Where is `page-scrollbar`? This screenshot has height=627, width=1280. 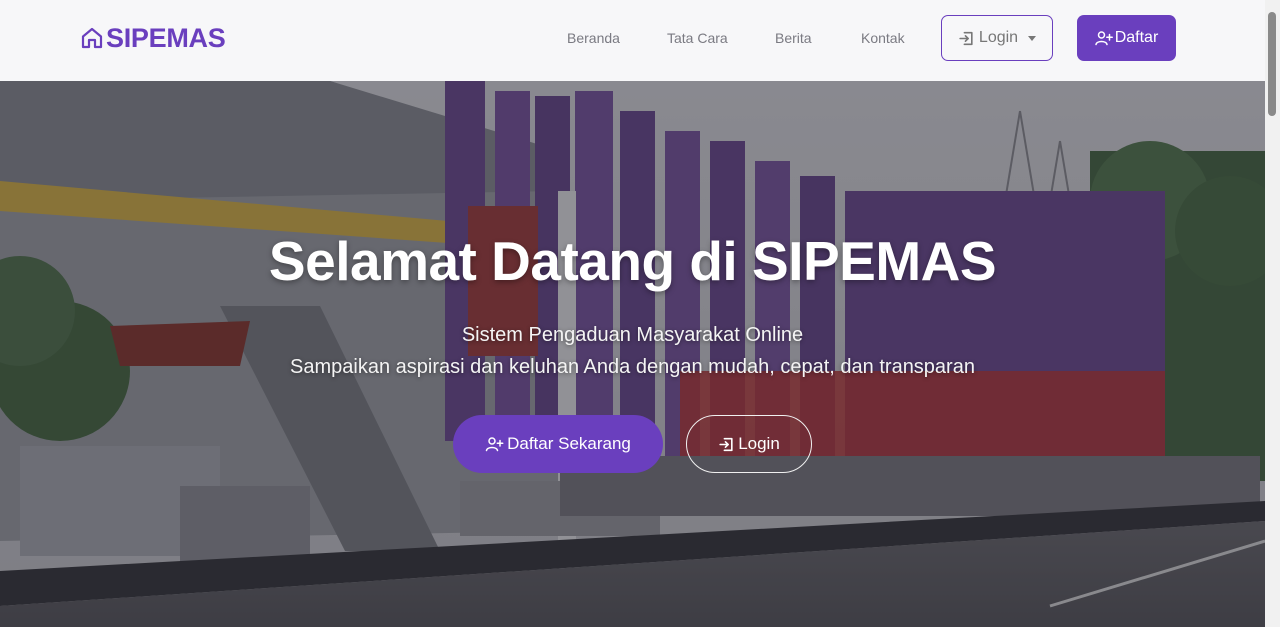
page-scrollbar is located at coordinates (1272, 313).